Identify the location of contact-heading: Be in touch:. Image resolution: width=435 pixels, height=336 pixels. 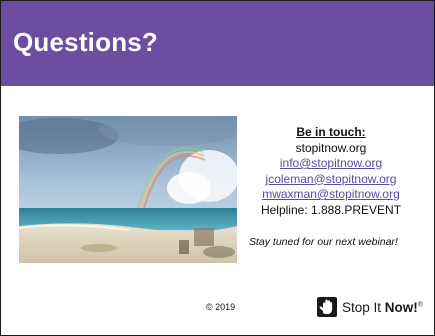
(331, 132).